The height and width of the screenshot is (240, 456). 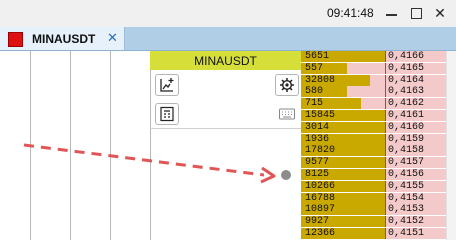 What do you see at coordinates (343, 68) in the screenshot?
I see `quantity-cell: 557` at bounding box center [343, 68].